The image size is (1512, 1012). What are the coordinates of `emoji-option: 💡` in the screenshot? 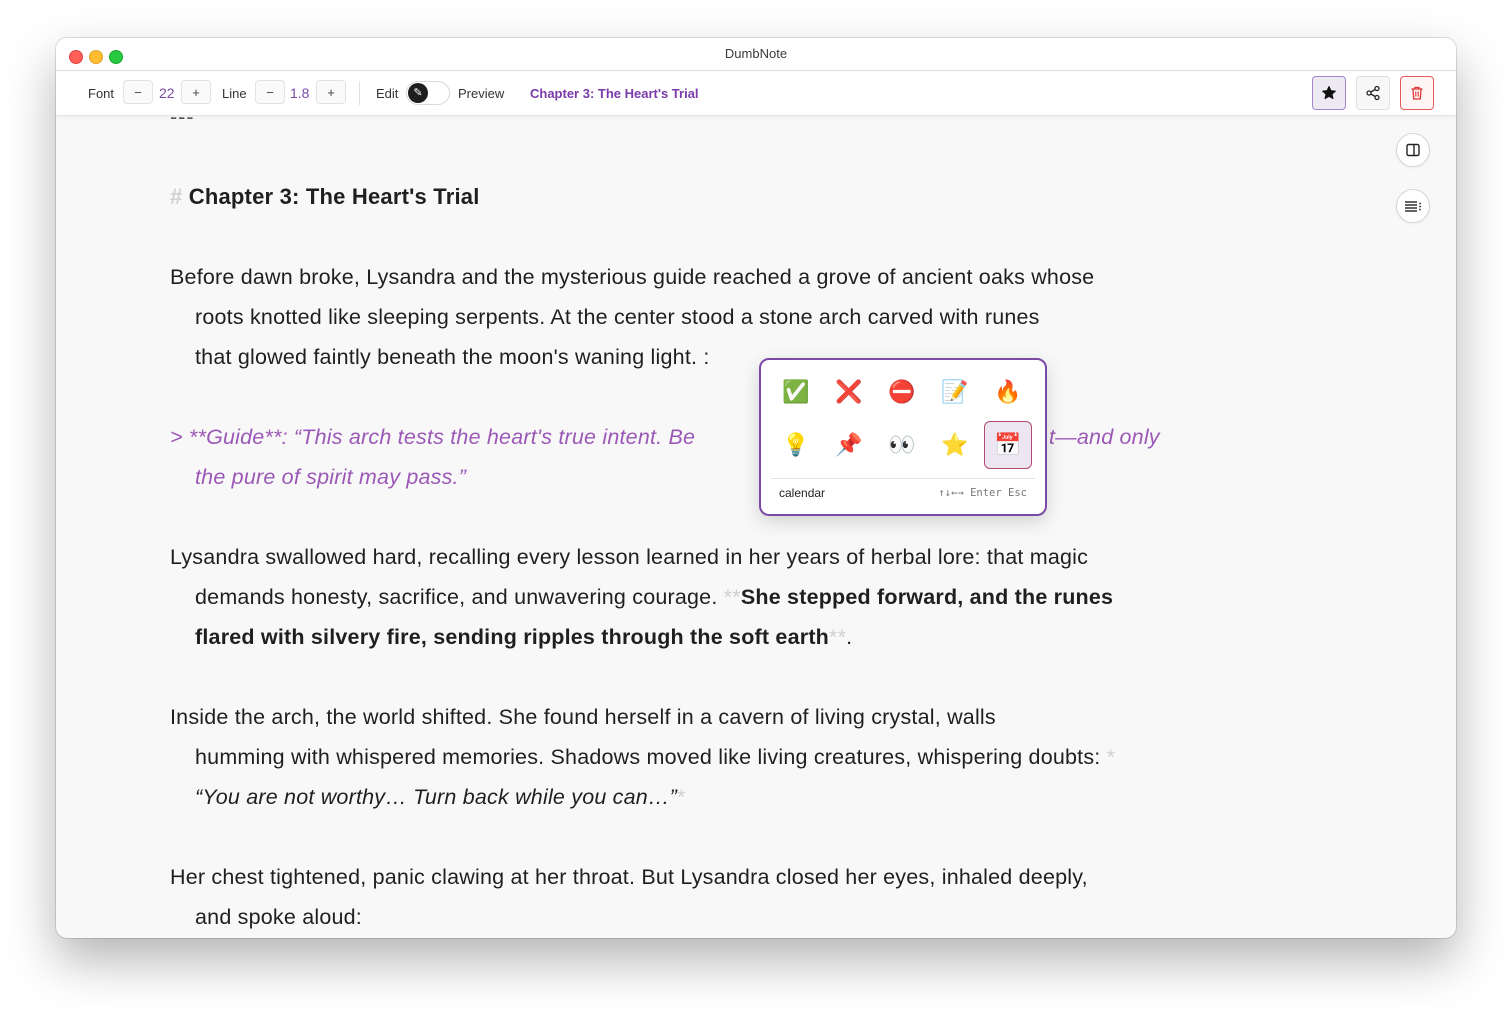 It's located at (796, 445).